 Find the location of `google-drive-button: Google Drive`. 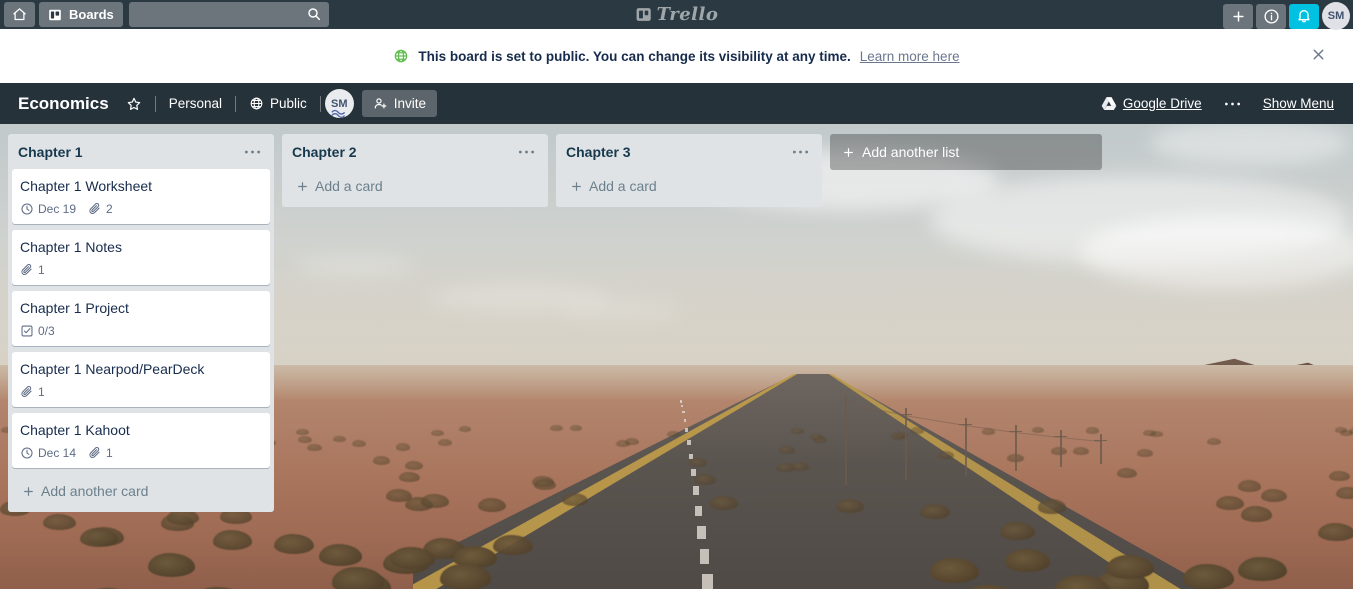

google-drive-button: Google Drive is located at coordinates (1151, 103).